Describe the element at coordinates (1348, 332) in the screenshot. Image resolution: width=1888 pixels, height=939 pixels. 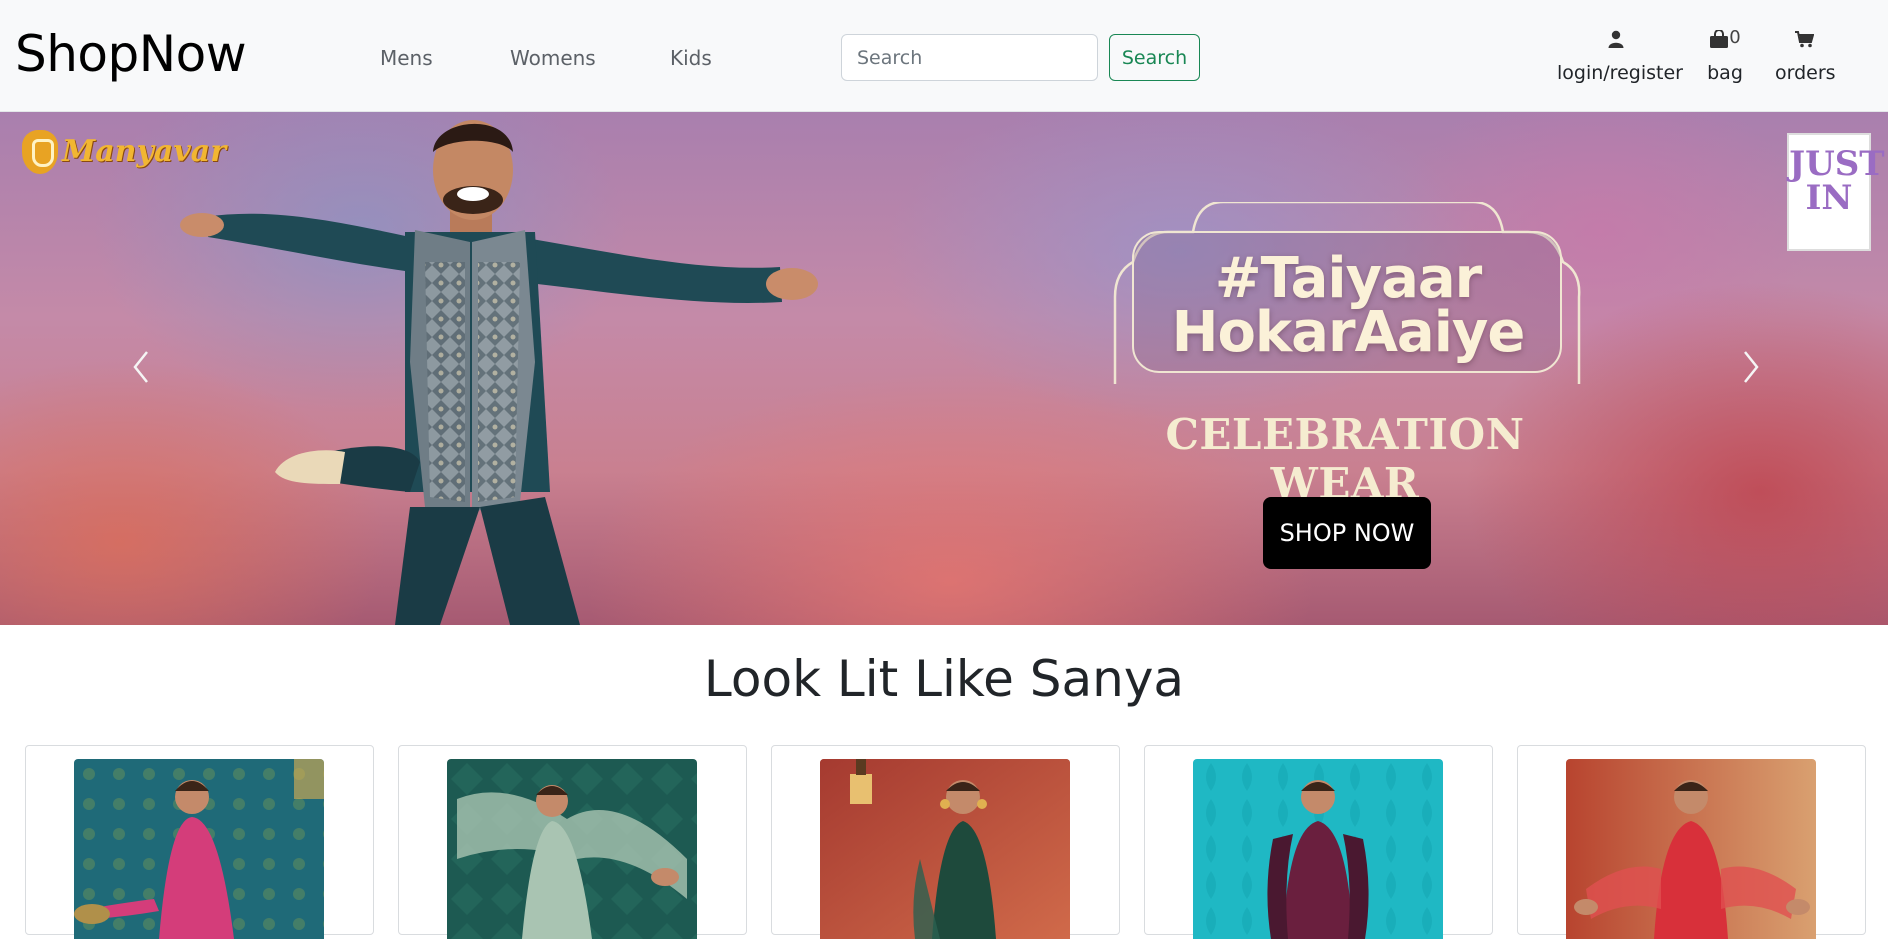
I see `headline-line2: HokarAaiye` at that location.